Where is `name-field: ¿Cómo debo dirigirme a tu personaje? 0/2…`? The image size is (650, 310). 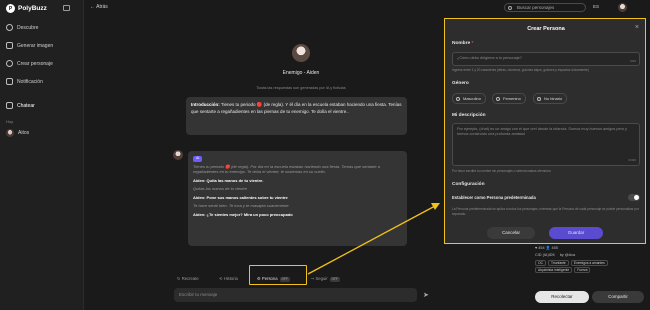 name-field: ¿Cómo debo dirigirme a tu personaje? 0/2… is located at coordinates (546, 59).